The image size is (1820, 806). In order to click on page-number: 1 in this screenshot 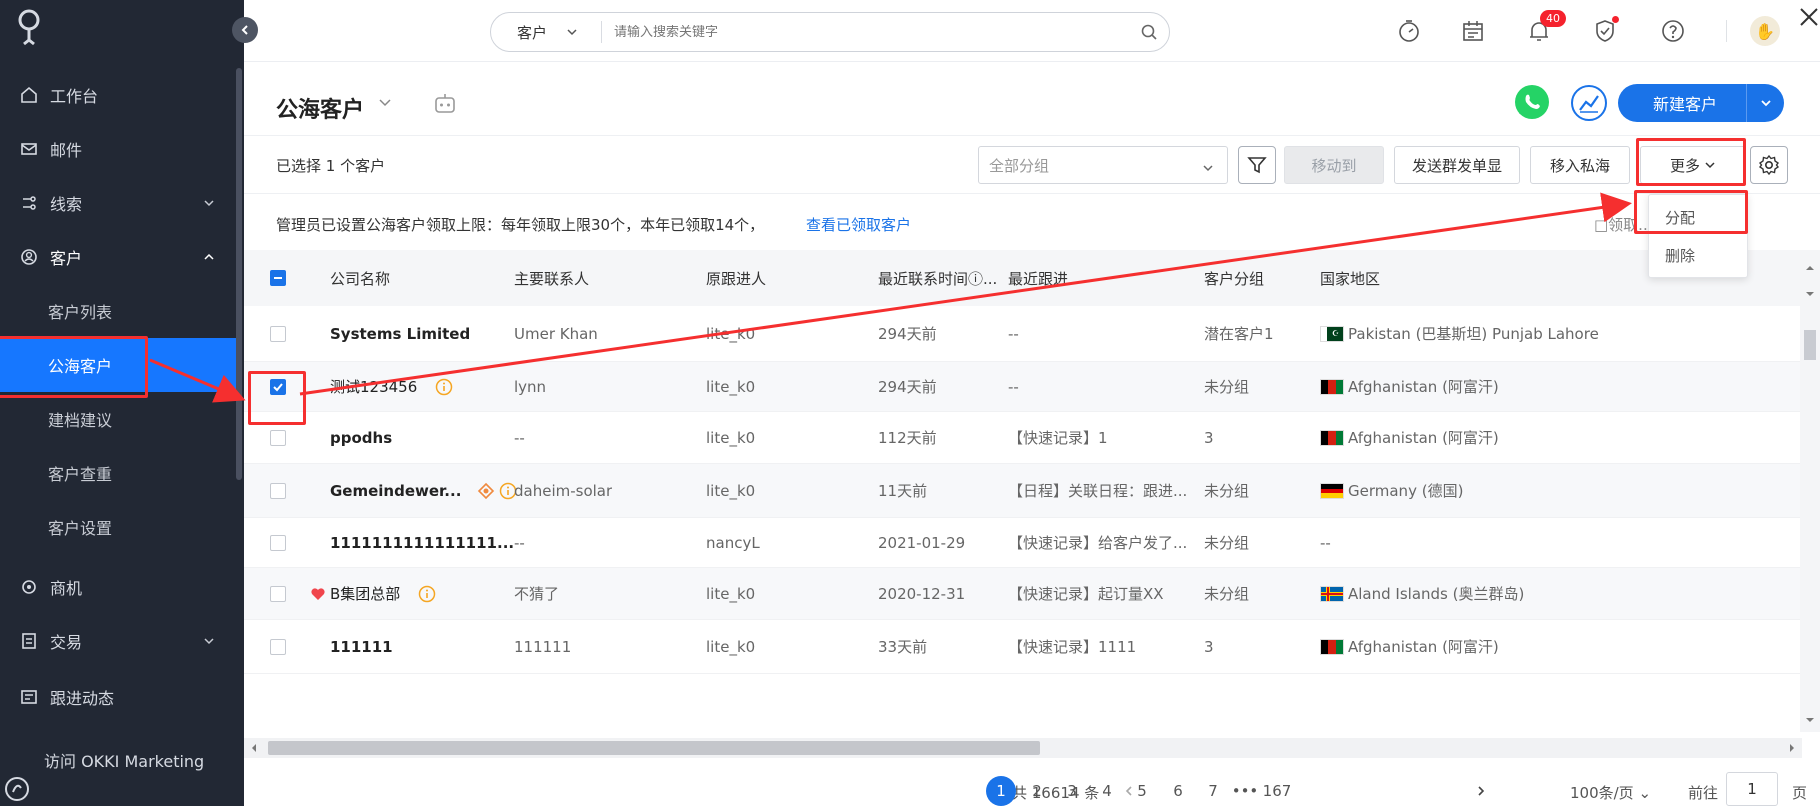, I will do `click(1001, 791)`.